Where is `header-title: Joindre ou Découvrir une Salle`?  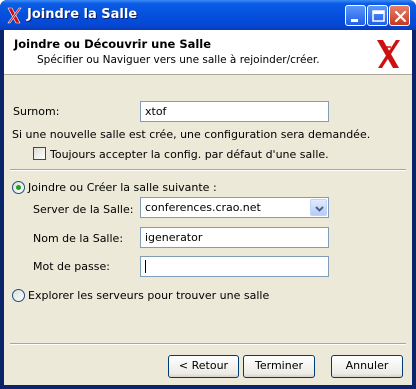 header-title: Joindre ou Découvrir une Salle is located at coordinates (113, 44).